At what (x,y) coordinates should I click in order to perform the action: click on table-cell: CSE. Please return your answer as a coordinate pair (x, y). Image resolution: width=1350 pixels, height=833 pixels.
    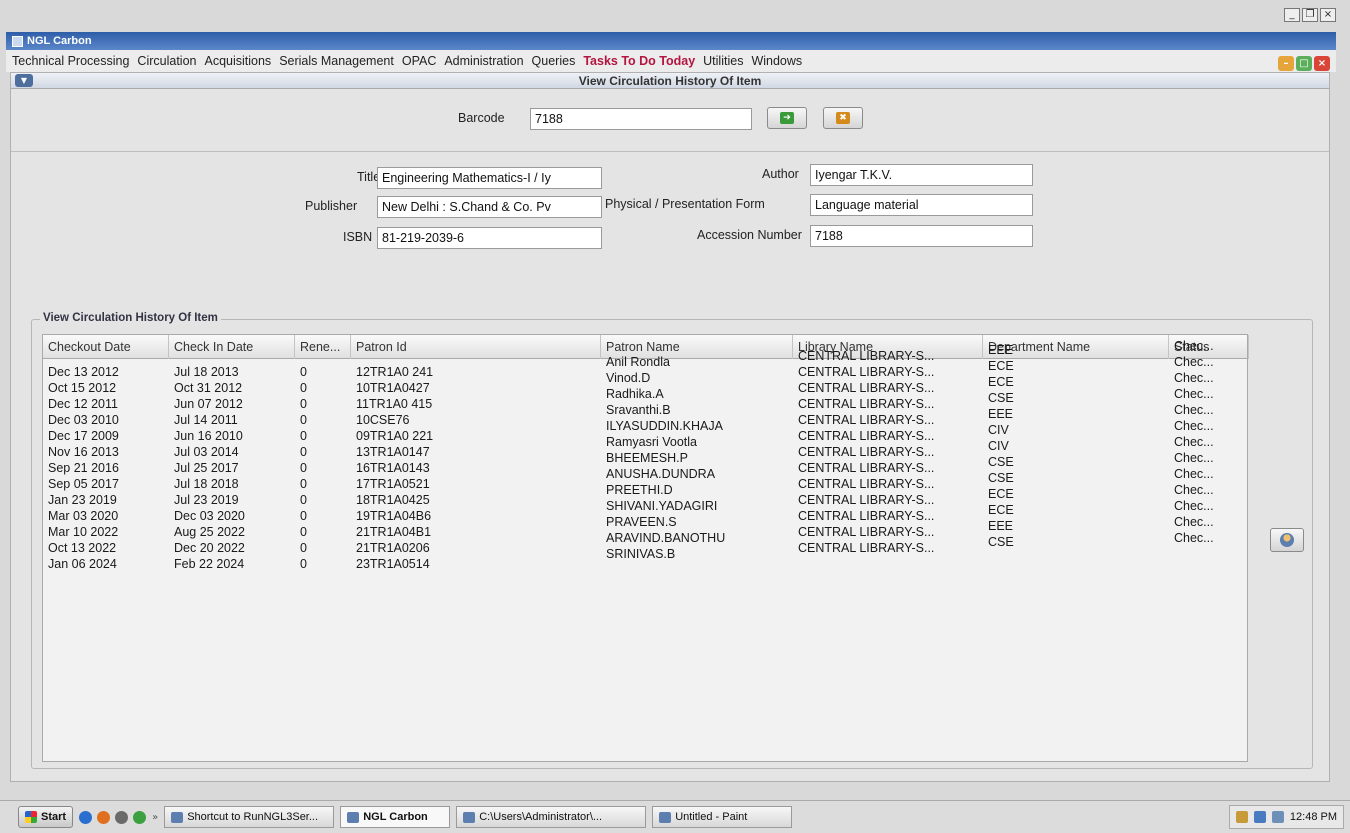
    Looking at the image, I should click on (1001, 398).